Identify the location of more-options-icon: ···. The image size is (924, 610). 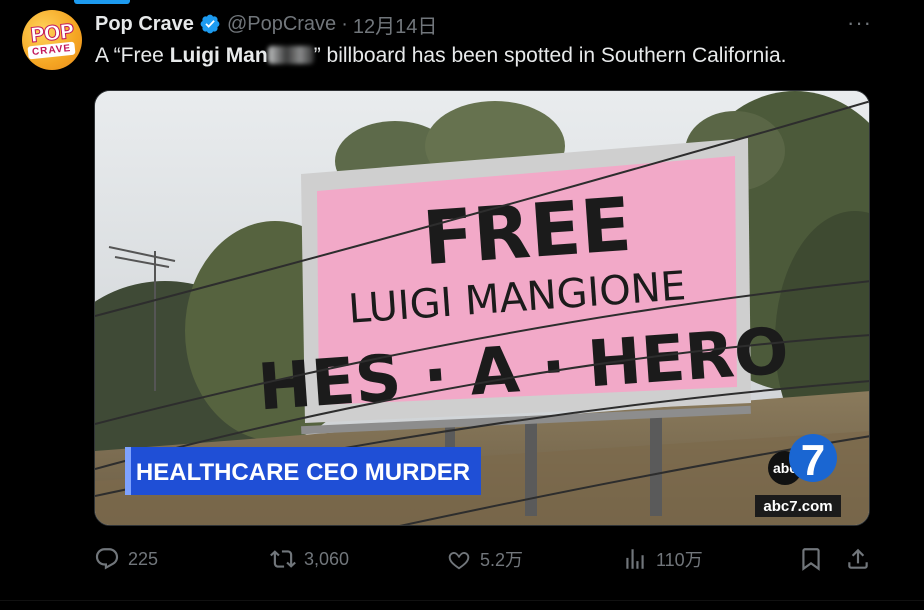
(859, 23).